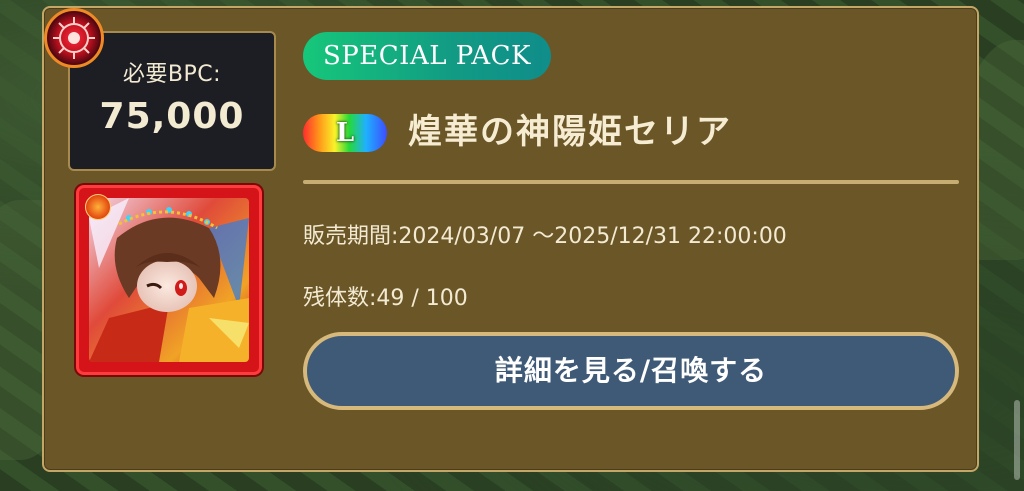 This screenshot has height=491, width=1024. What do you see at coordinates (427, 56) in the screenshot?
I see `special-pack-label: SPECIAL PACK` at bounding box center [427, 56].